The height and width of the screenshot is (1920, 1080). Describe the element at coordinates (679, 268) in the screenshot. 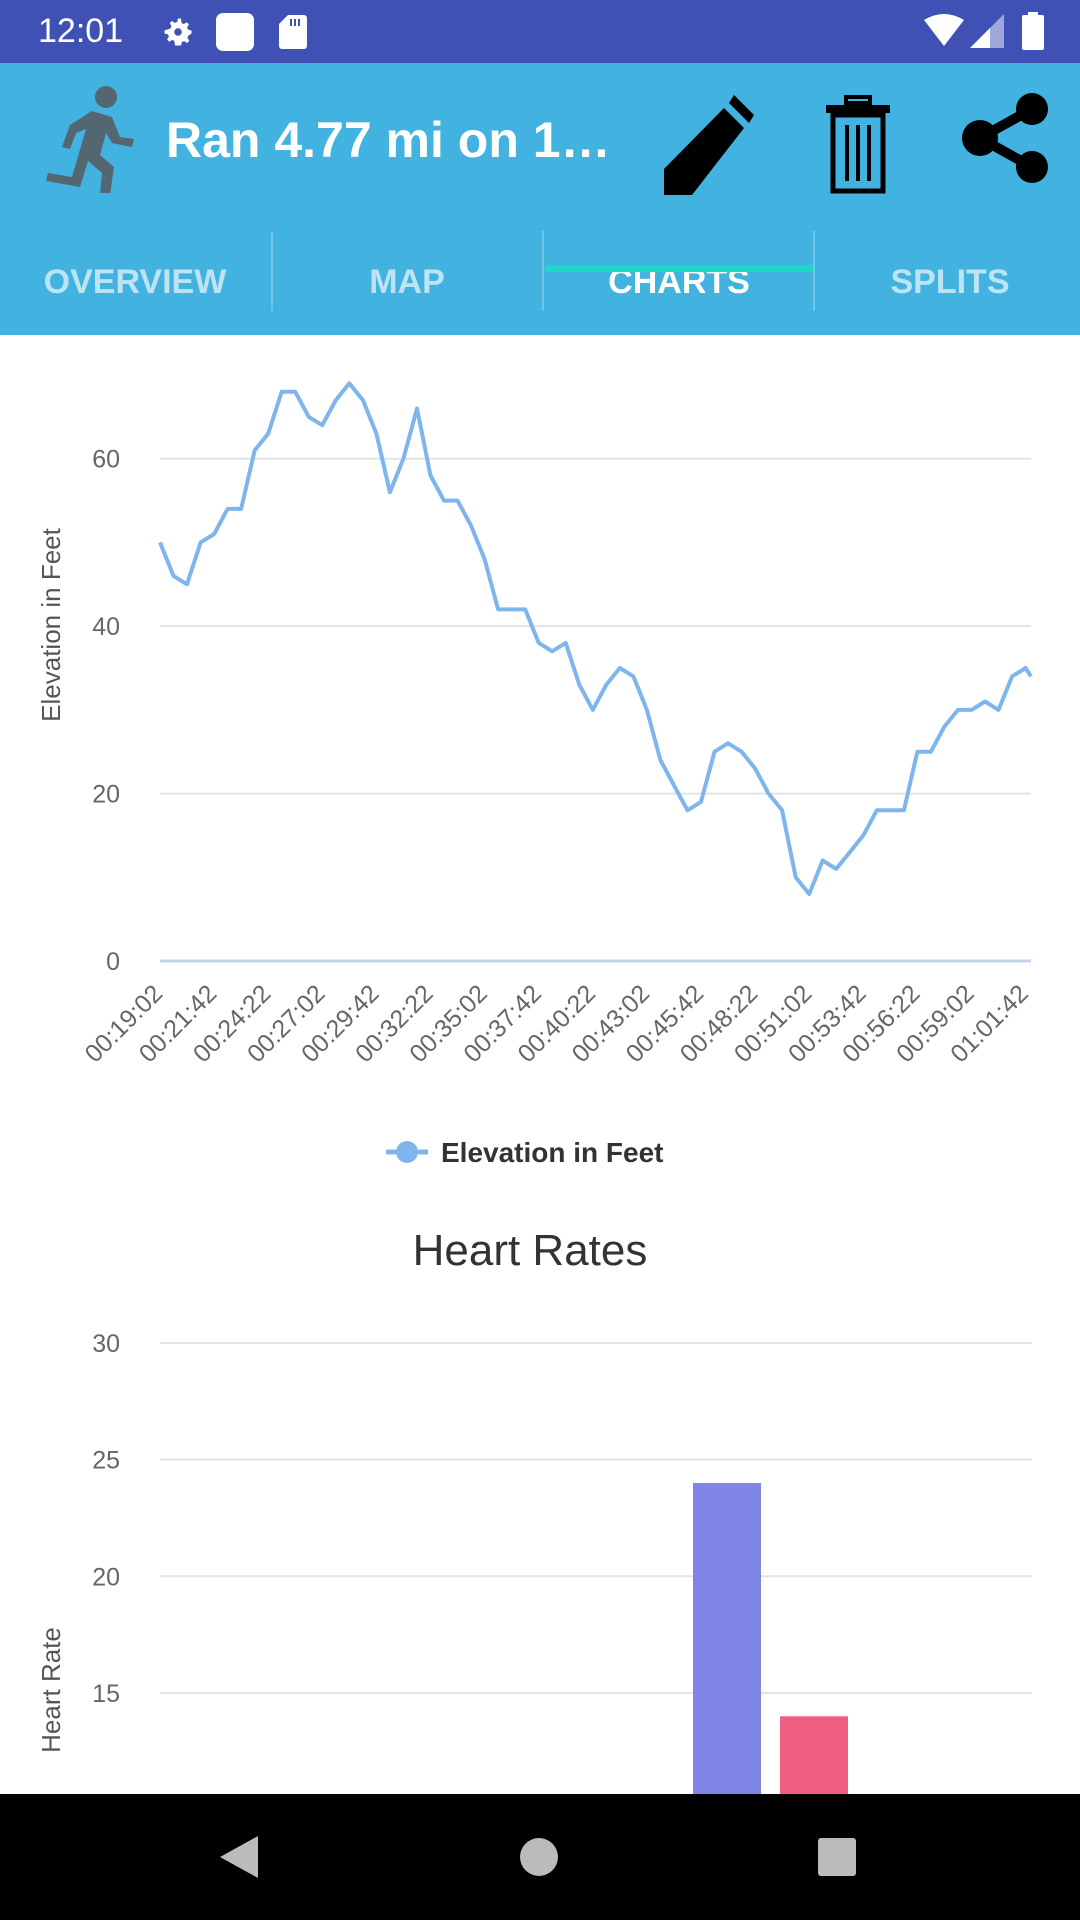

I see `tab-indicator` at that location.